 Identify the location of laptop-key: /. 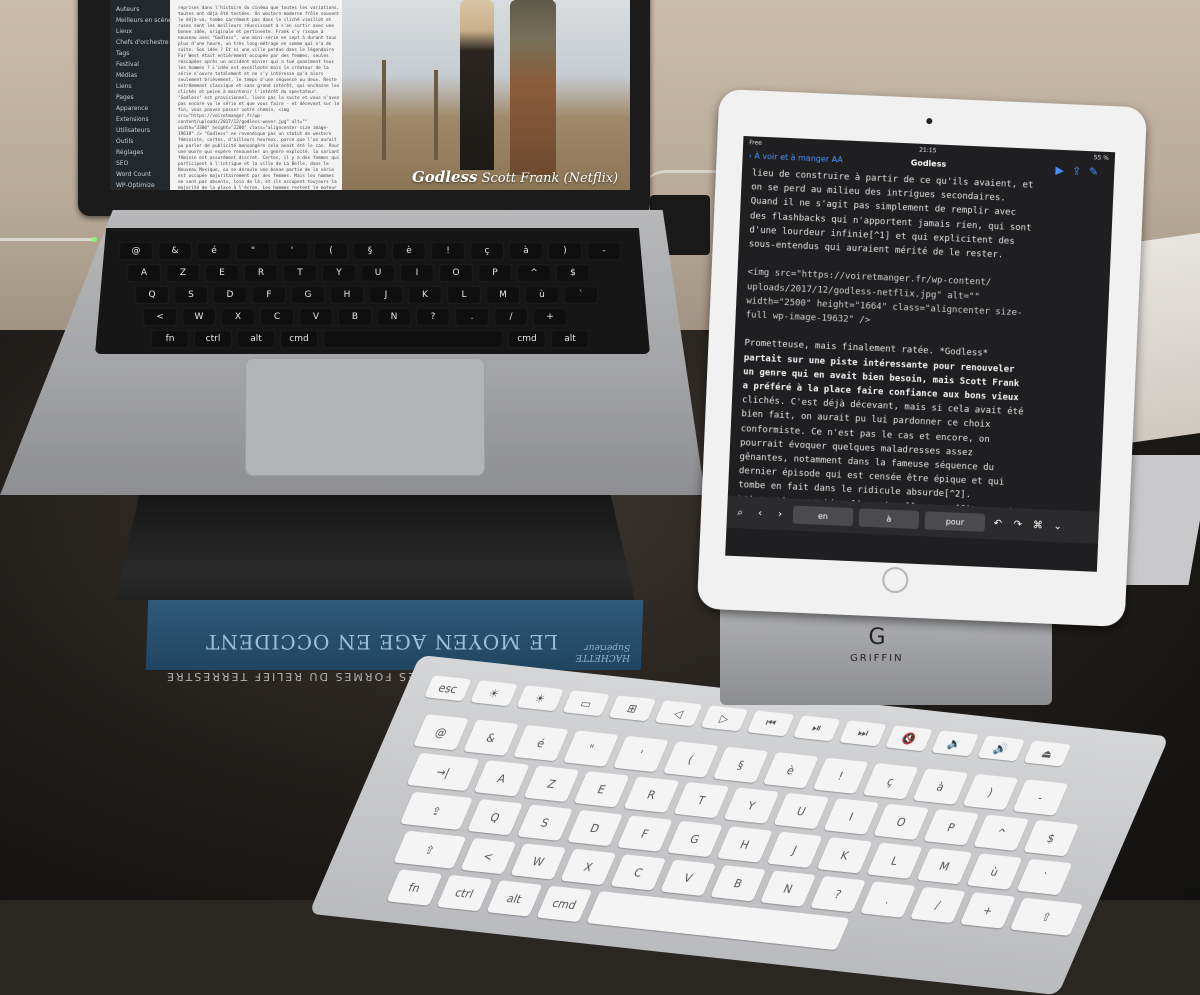
(511, 317).